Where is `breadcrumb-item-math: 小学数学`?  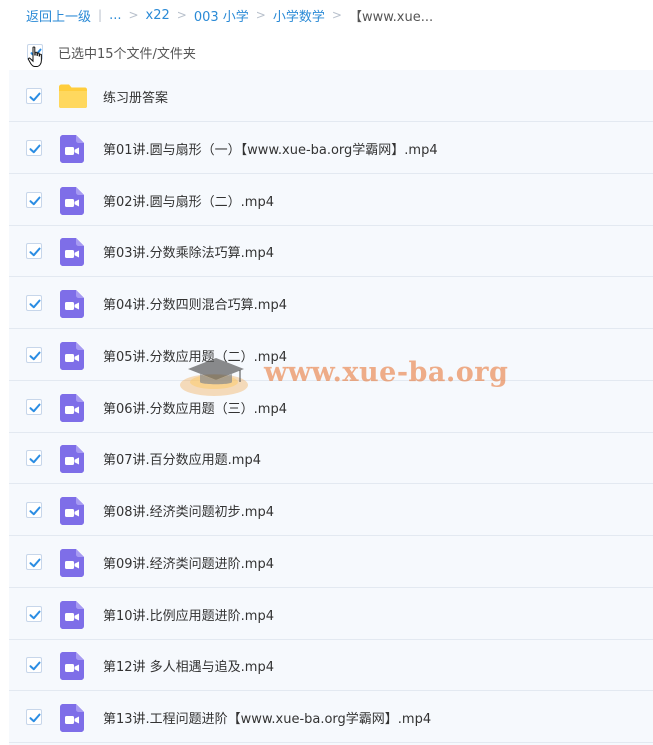 breadcrumb-item-math: 小学数学 is located at coordinates (299, 15).